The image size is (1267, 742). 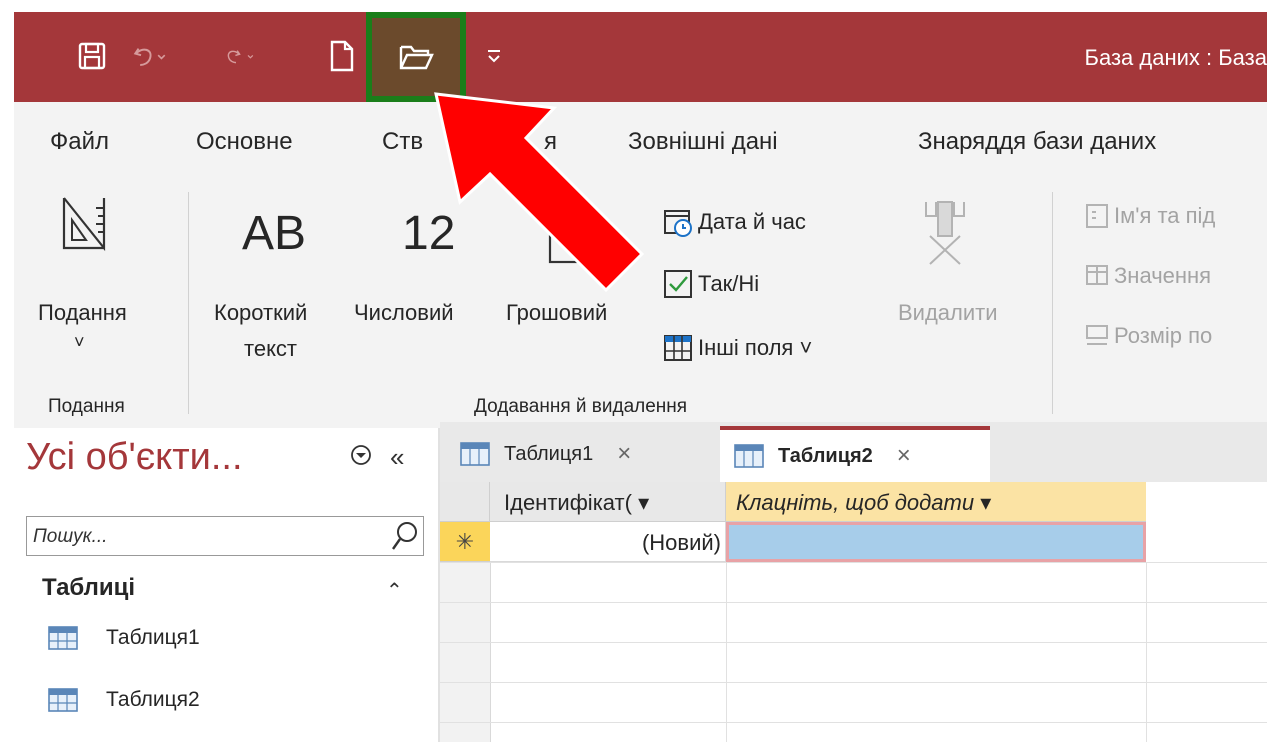 I want to click on view-icon, so click(x=84, y=228).